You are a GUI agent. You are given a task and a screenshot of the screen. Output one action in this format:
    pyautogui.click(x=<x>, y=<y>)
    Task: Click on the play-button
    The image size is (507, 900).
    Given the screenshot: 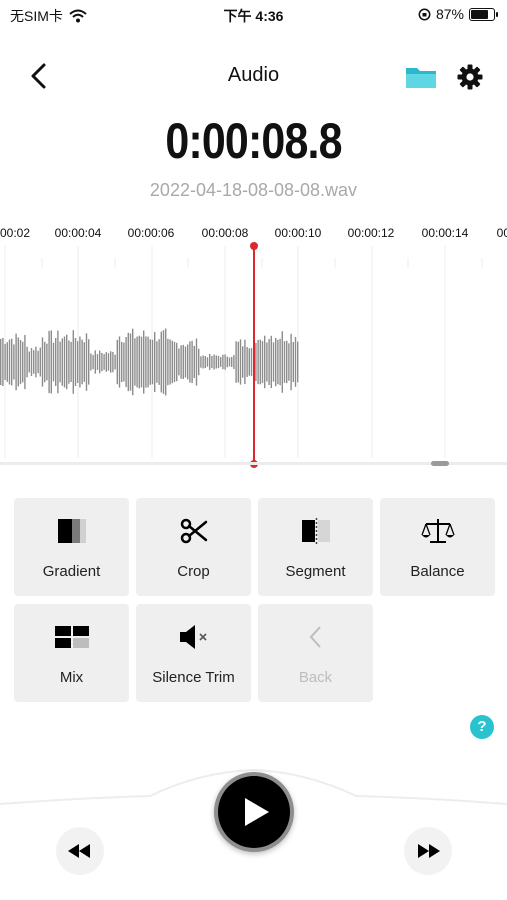 What is the action you would take?
    pyautogui.click(x=254, y=812)
    